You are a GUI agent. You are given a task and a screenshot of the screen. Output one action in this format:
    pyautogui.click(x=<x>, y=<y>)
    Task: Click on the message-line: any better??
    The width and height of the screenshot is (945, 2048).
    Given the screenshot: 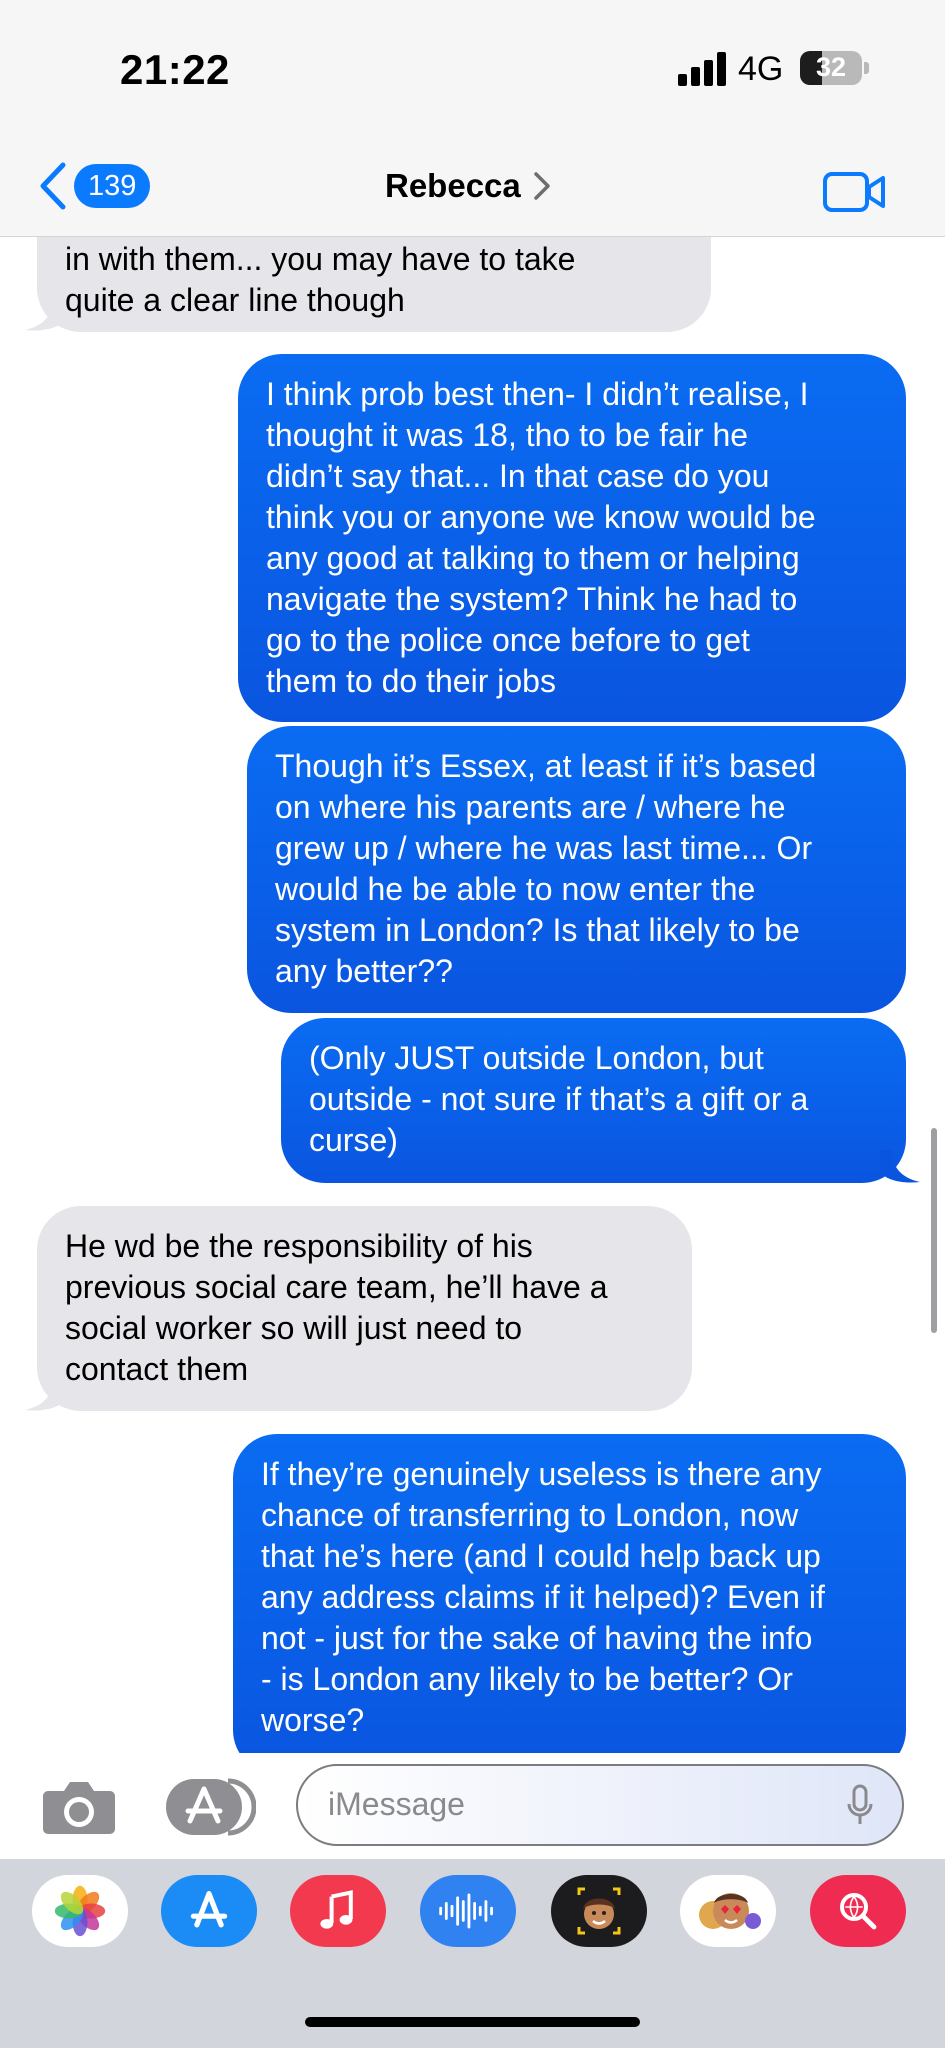 What is the action you would take?
    pyautogui.click(x=364, y=971)
    